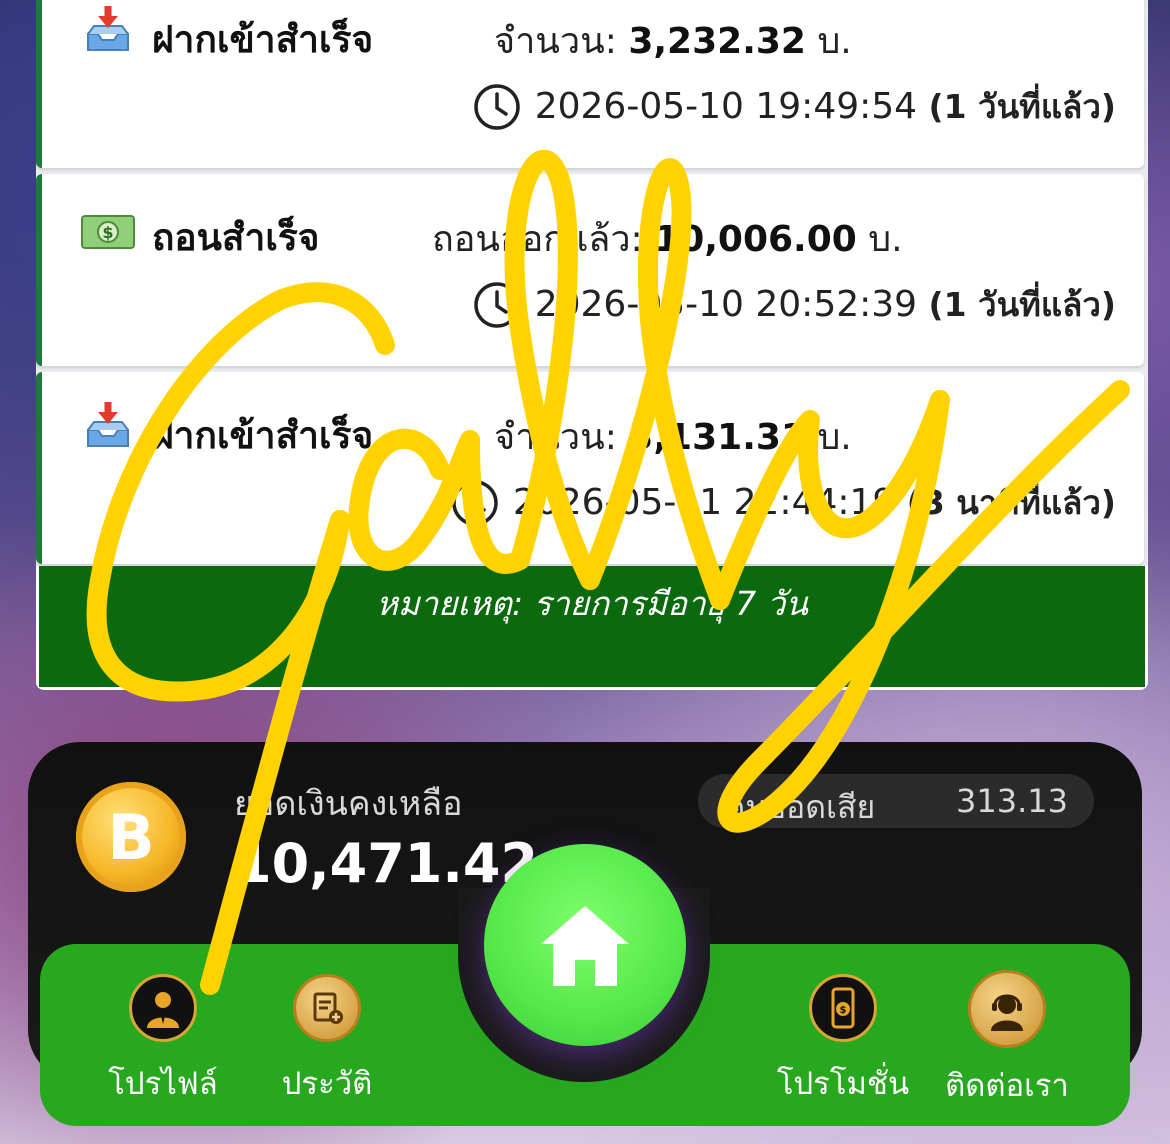 The height and width of the screenshot is (1144, 1170). I want to click on home-button, so click(585, 945).